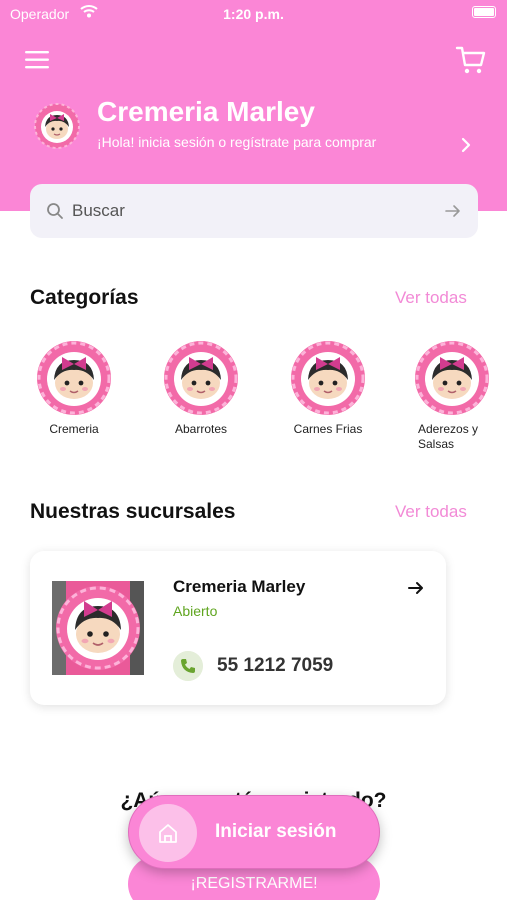 The height and width of the screenshot is (900, 507). What do you see at coordinates (239, 586) in the screenshot?
I see `branch-name: Cremeria Marley` at bounding box center [239, 586].